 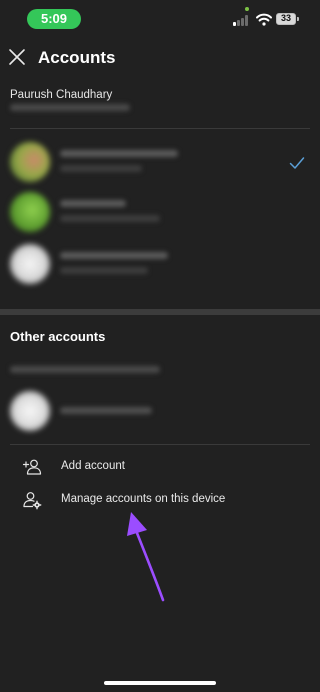 I want to click on manage-accounts-label: Manage accounts on this device, so click(x=143, y=499).